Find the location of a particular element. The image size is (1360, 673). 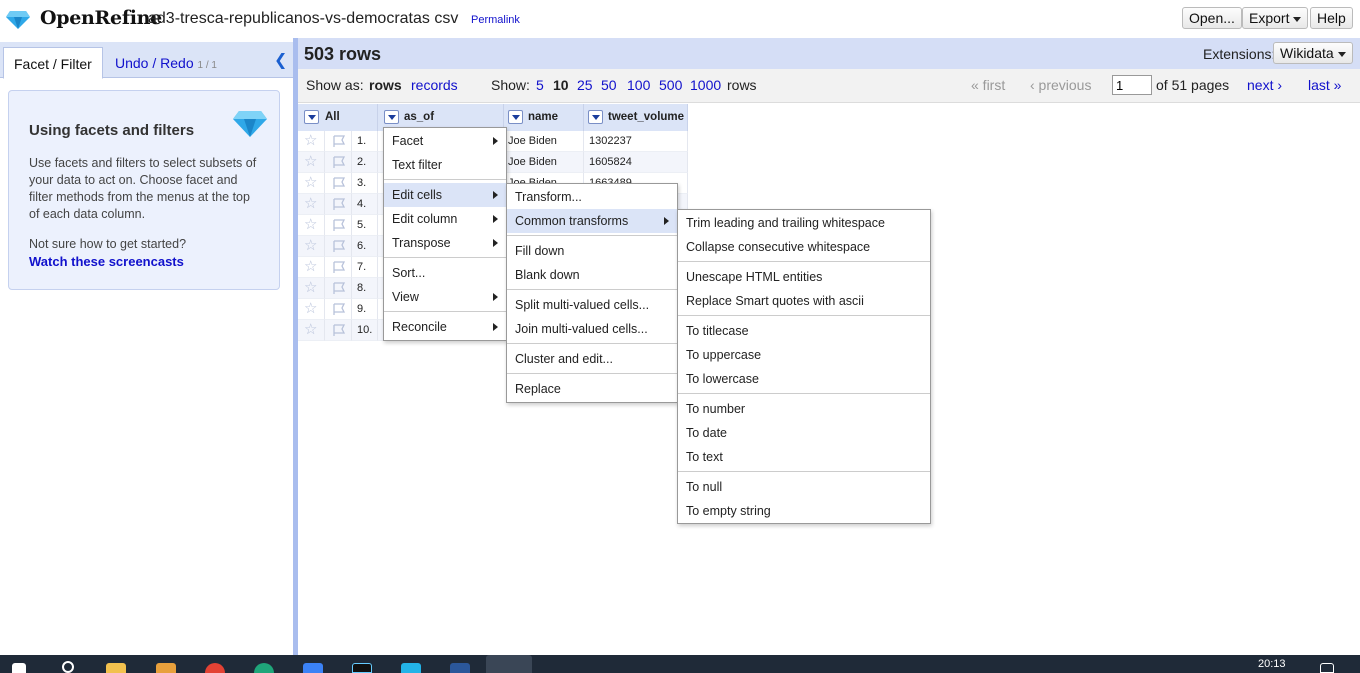

edge-icon is located at coordinates (264, 668).